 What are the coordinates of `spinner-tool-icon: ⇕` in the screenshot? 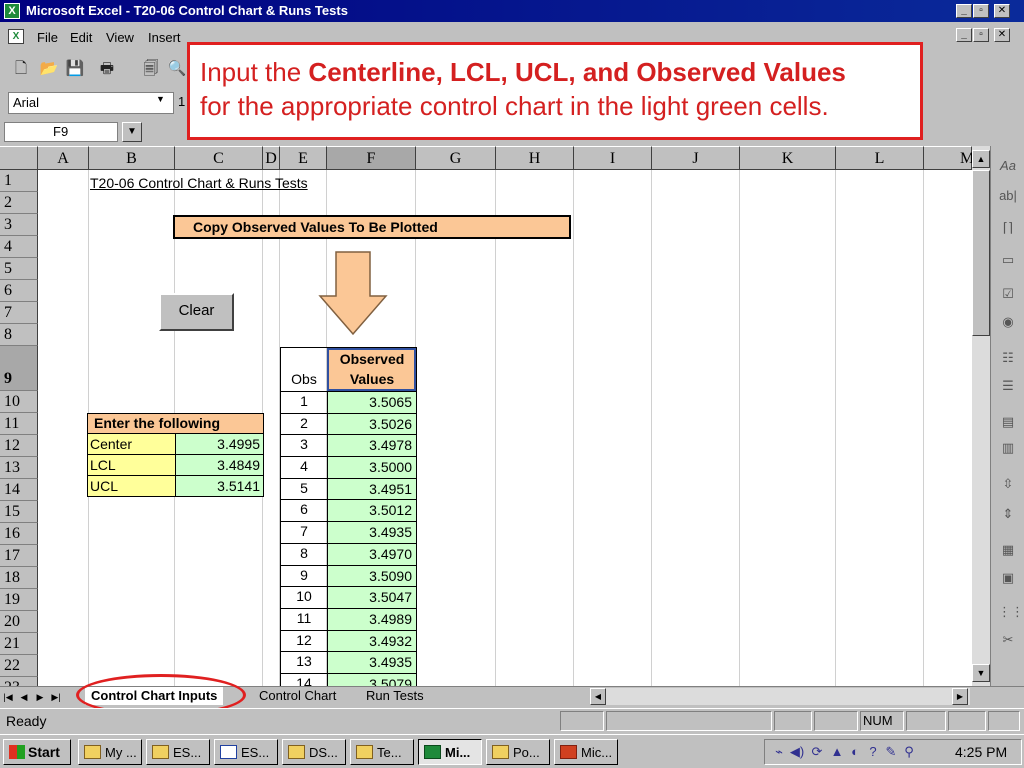 It's located at (1008, 514).